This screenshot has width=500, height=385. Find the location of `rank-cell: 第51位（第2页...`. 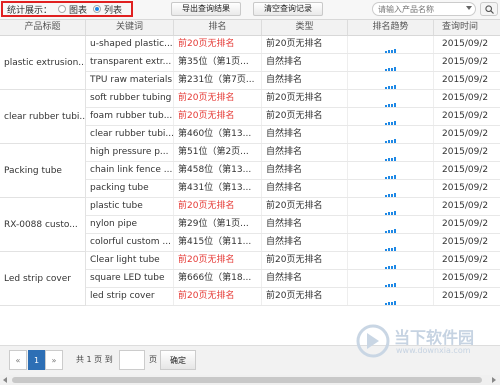

rank-cell: 第51位（第2页... is located at coordinates (218, 152).